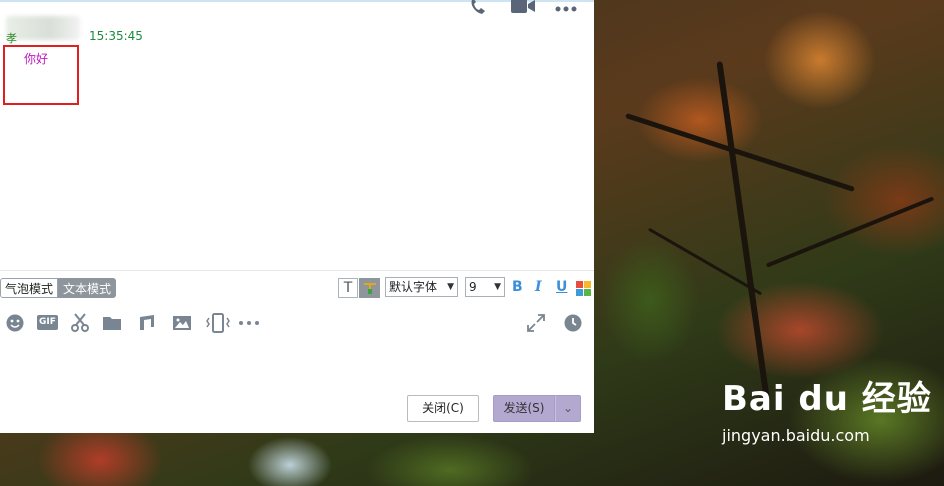 Image resolution: width=944 pixels, height=486 pixels. Describe the element at coordinates (43, 28) in the screenshot. I see `sender-name-blurred` at that location.